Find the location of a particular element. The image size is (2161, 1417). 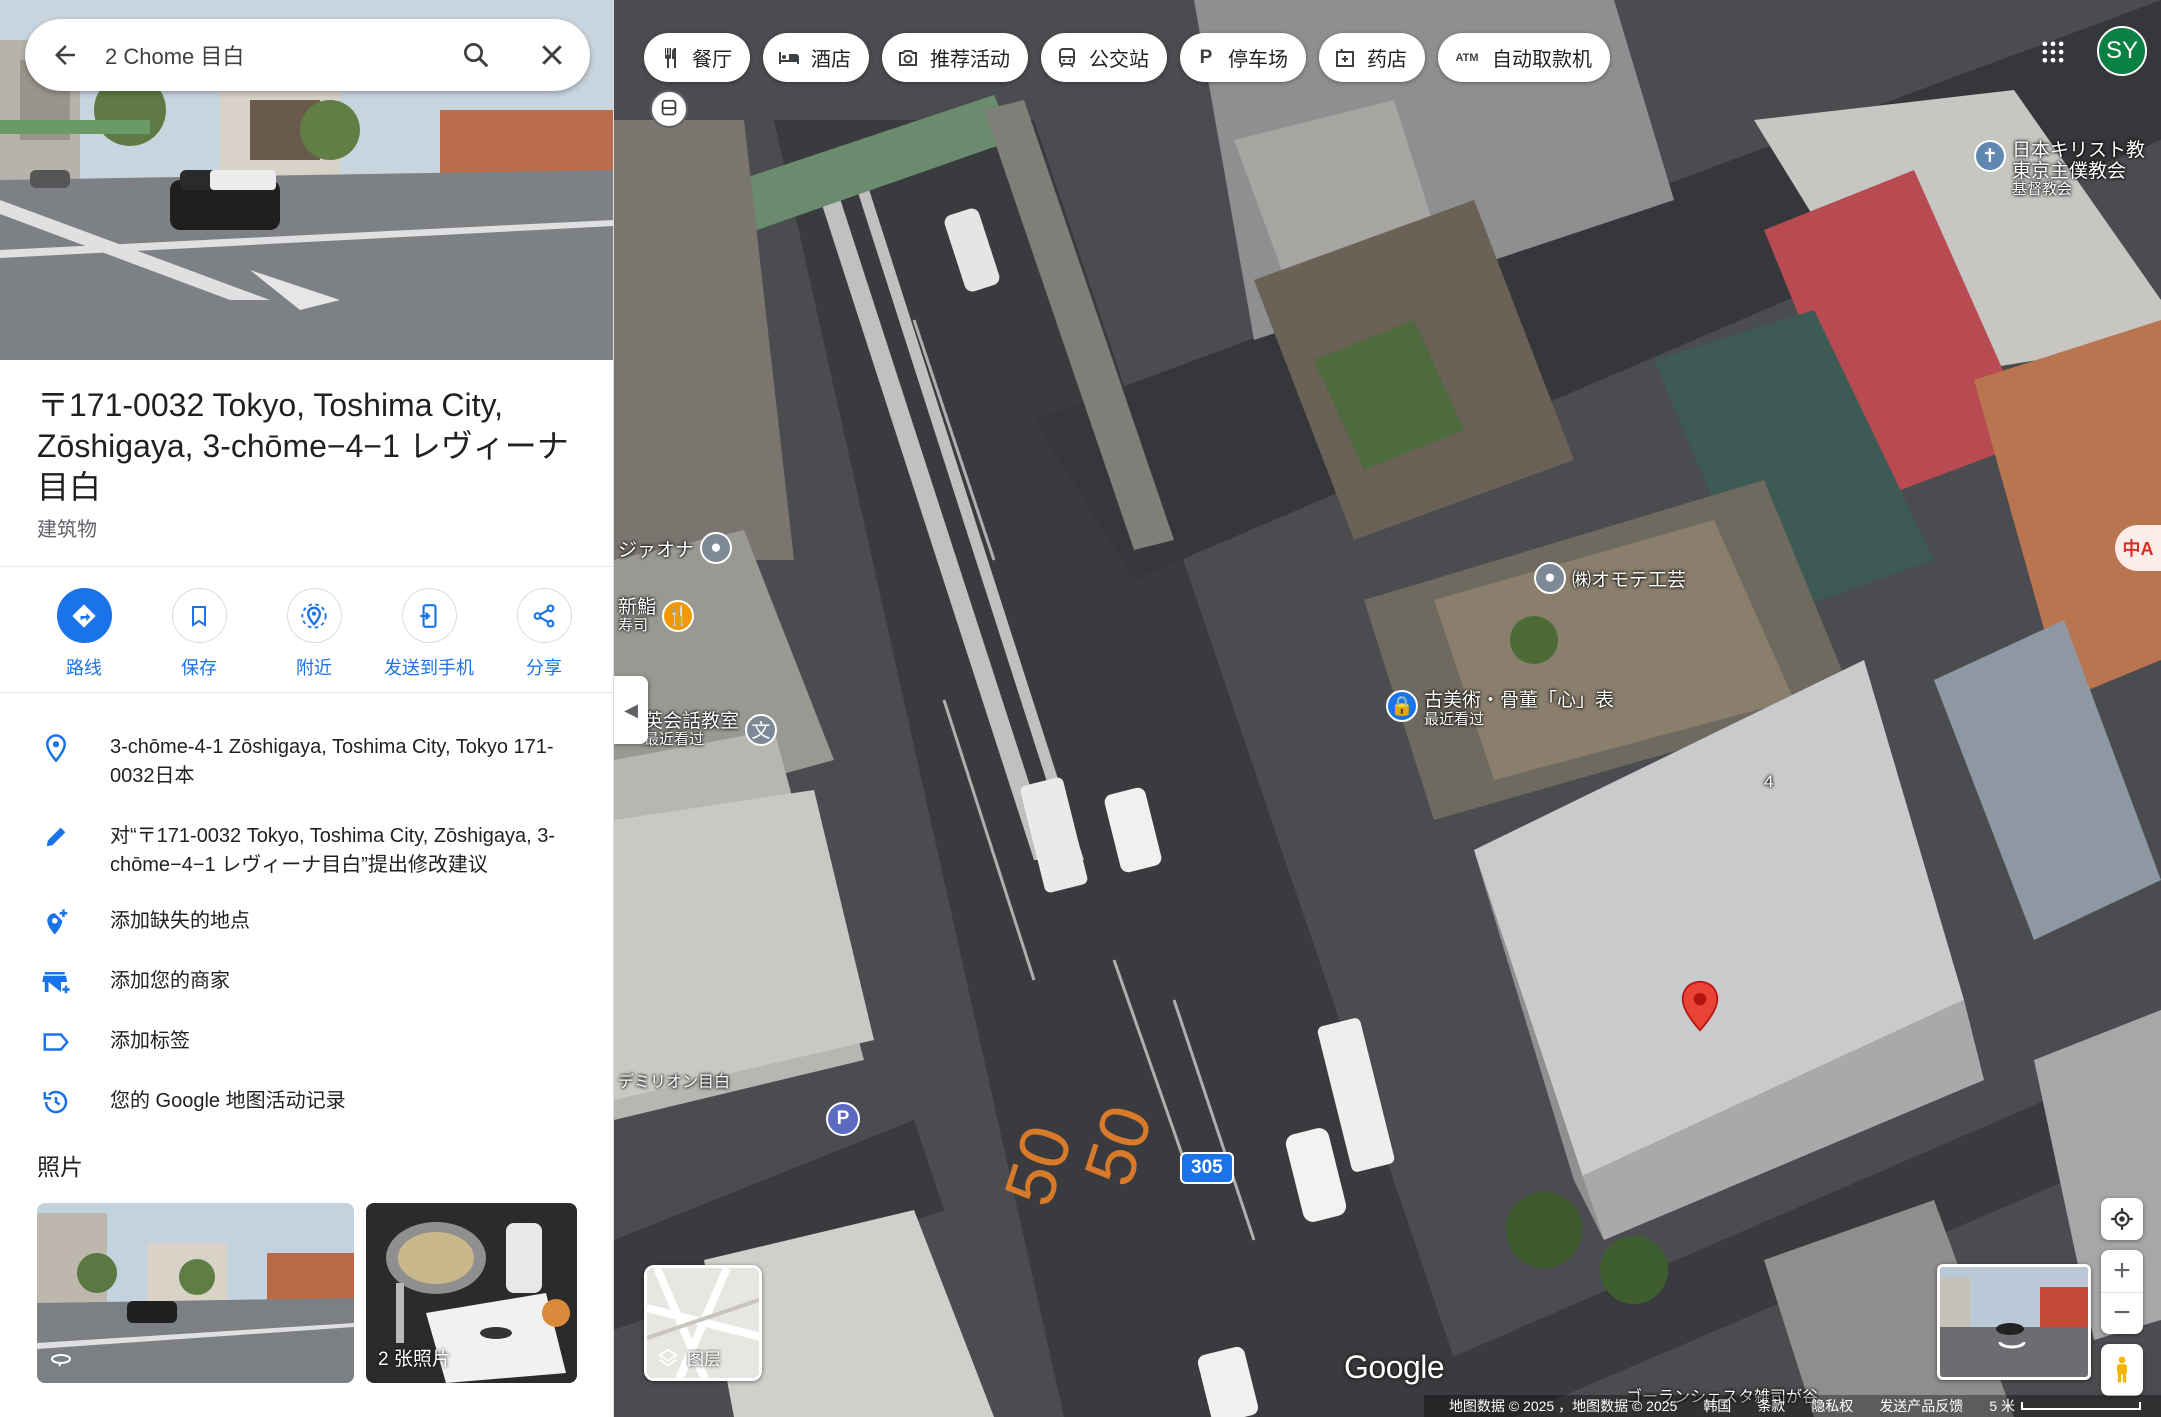

poi-jiaona: ジァオナ ● is located at coordinates (675, 548).